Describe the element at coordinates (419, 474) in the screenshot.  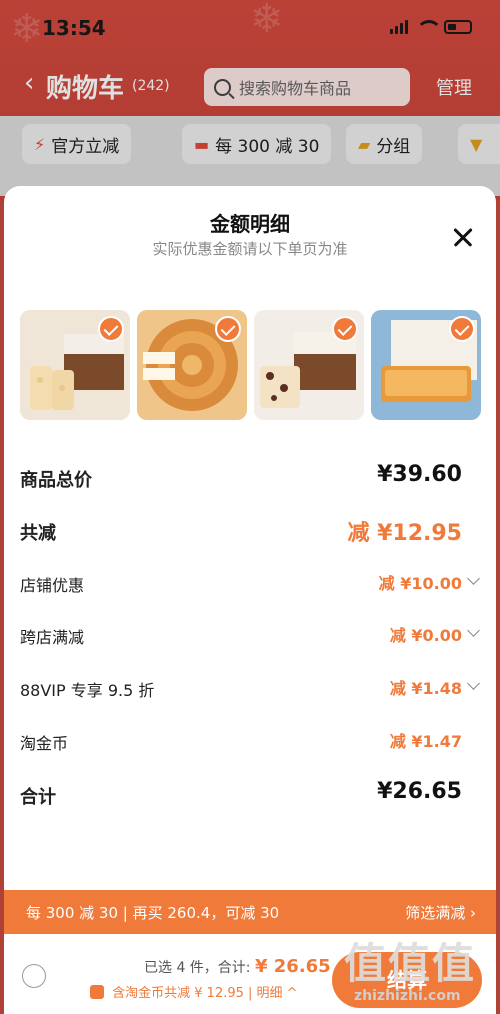
I see `row-value: ¥39.60` at that location.